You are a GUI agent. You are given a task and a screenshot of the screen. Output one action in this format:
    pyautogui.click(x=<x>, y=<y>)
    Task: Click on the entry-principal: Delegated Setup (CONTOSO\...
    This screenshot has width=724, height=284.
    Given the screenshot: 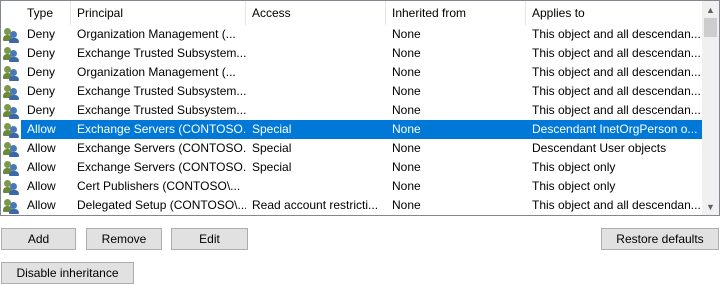 What is the action you would take?
    pyautogui.click(x=161, y=205)
    